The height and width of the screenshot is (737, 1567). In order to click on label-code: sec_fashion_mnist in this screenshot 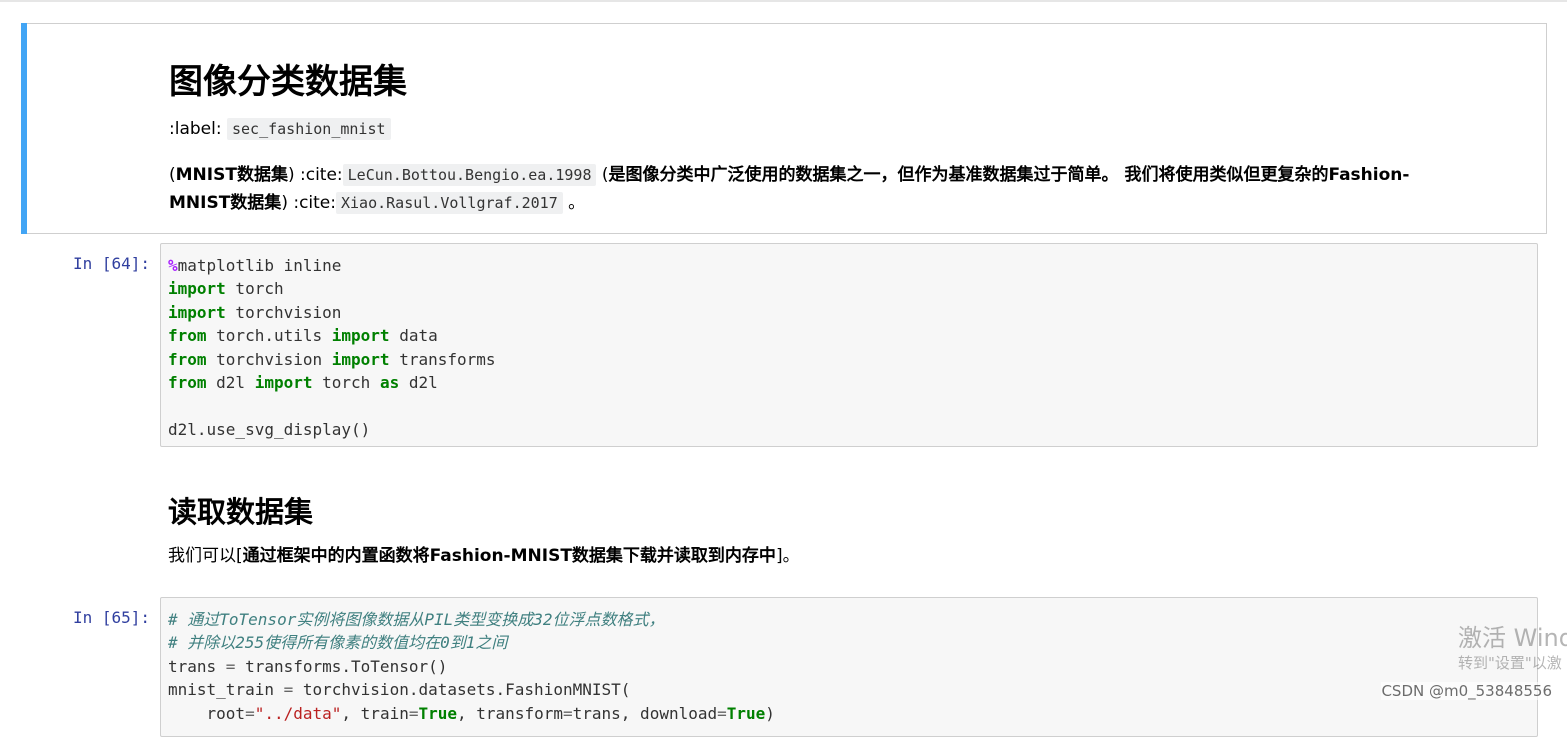, I will do `click(308, 129)`.